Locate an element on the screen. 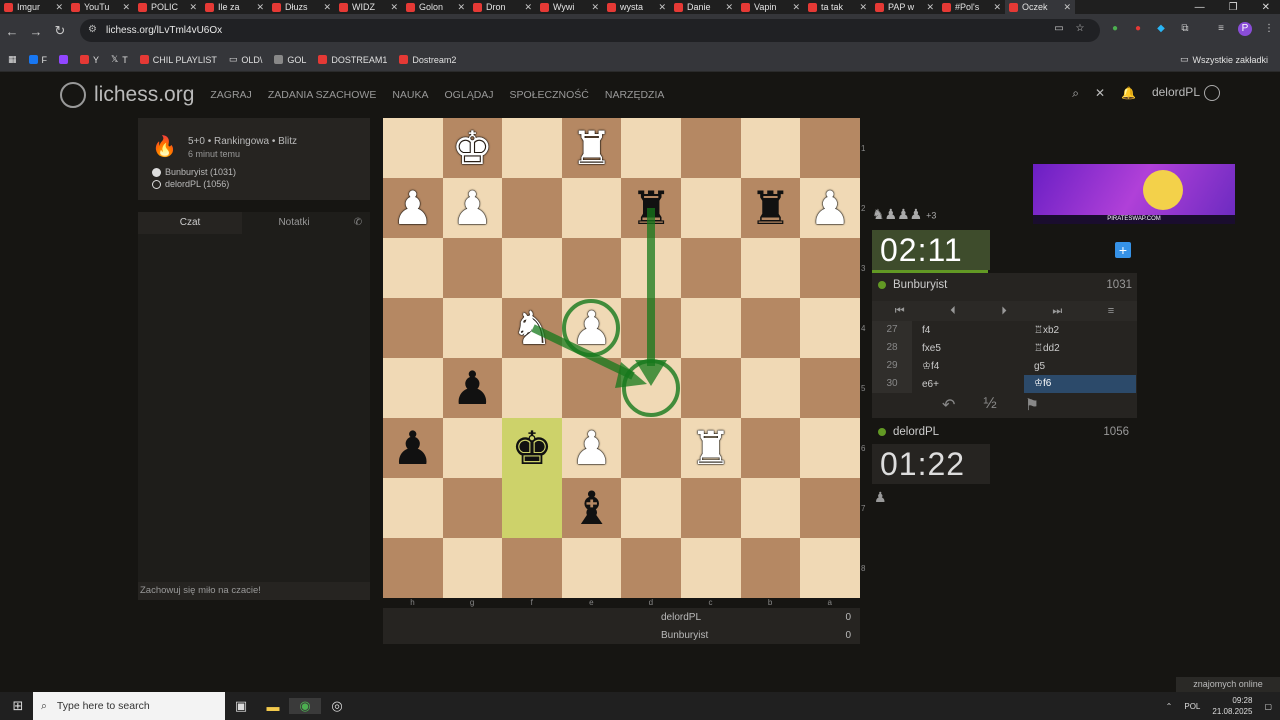  black-bishop-piece: ♝ is located at coordinates (591, 508).